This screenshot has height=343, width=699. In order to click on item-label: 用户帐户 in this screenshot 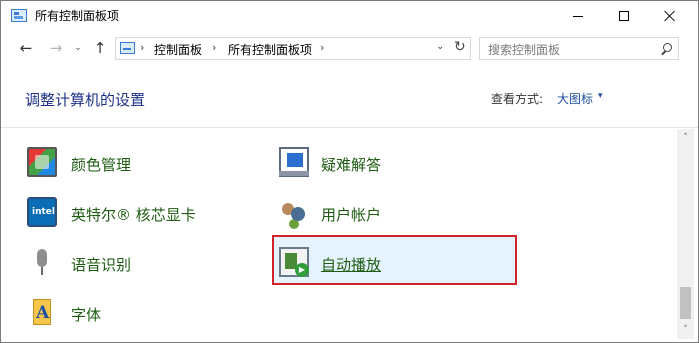, I will do `click(351, 215)`.